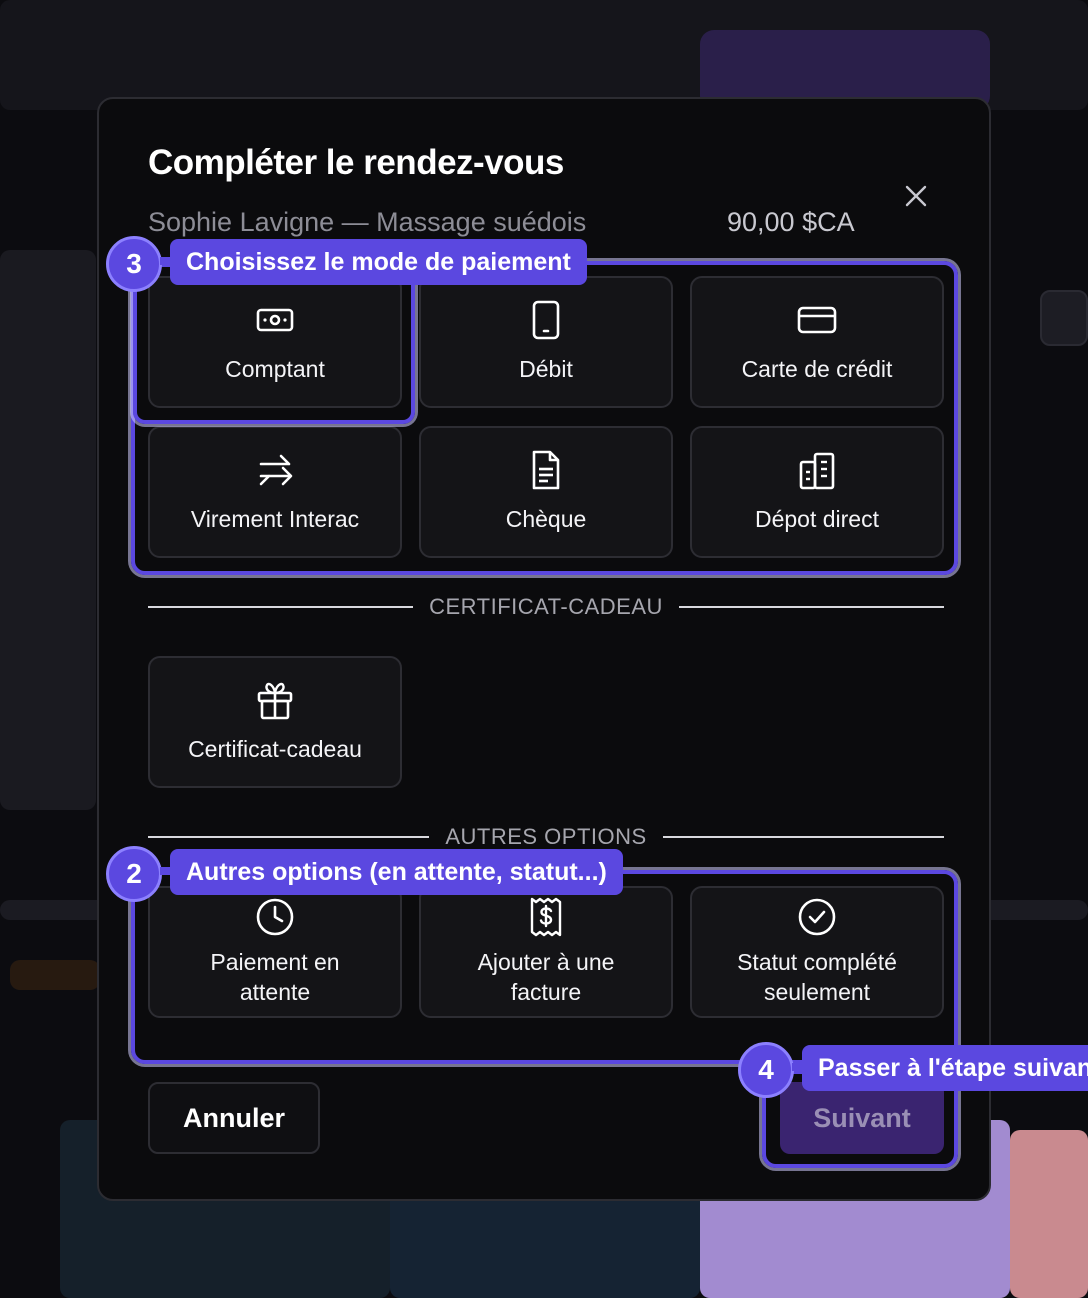 This screenshot has width=1088, height=1298. What do you see at coordinates (356, 162) in the screenshot?
I see `dialog-title: Compléter le rendez-vous` at bounding box center [356, 162].